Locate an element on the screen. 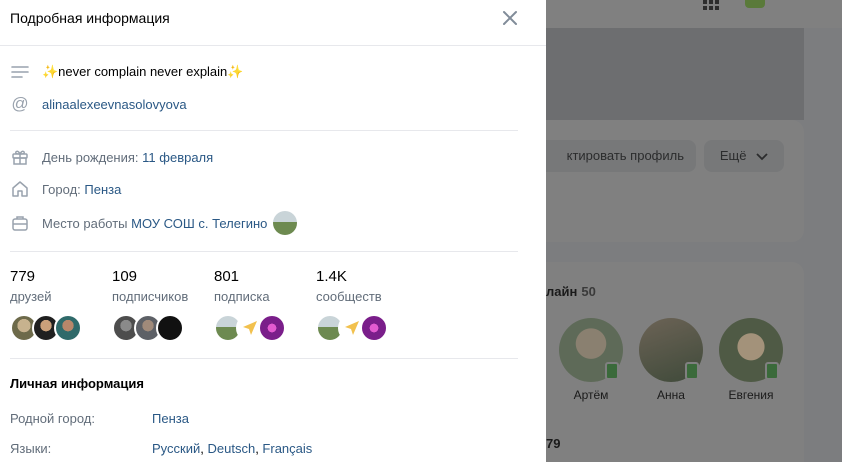 The width and height of the screenshot is (842, 462). languages-row: Языки: Русский, Deutsch, Français is located at coordinates (270, 449).